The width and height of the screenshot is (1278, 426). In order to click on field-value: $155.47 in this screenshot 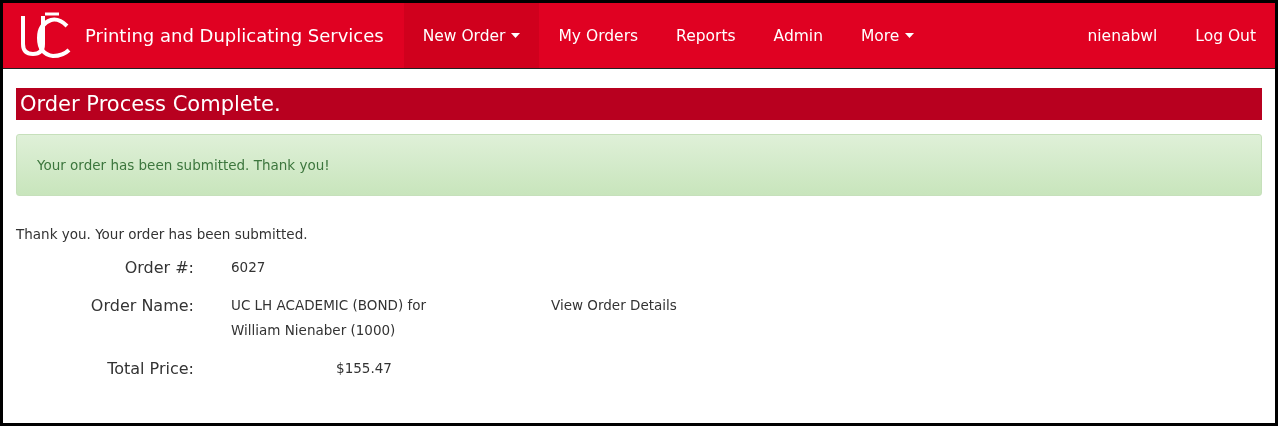, I will do `click(364, 368)`.